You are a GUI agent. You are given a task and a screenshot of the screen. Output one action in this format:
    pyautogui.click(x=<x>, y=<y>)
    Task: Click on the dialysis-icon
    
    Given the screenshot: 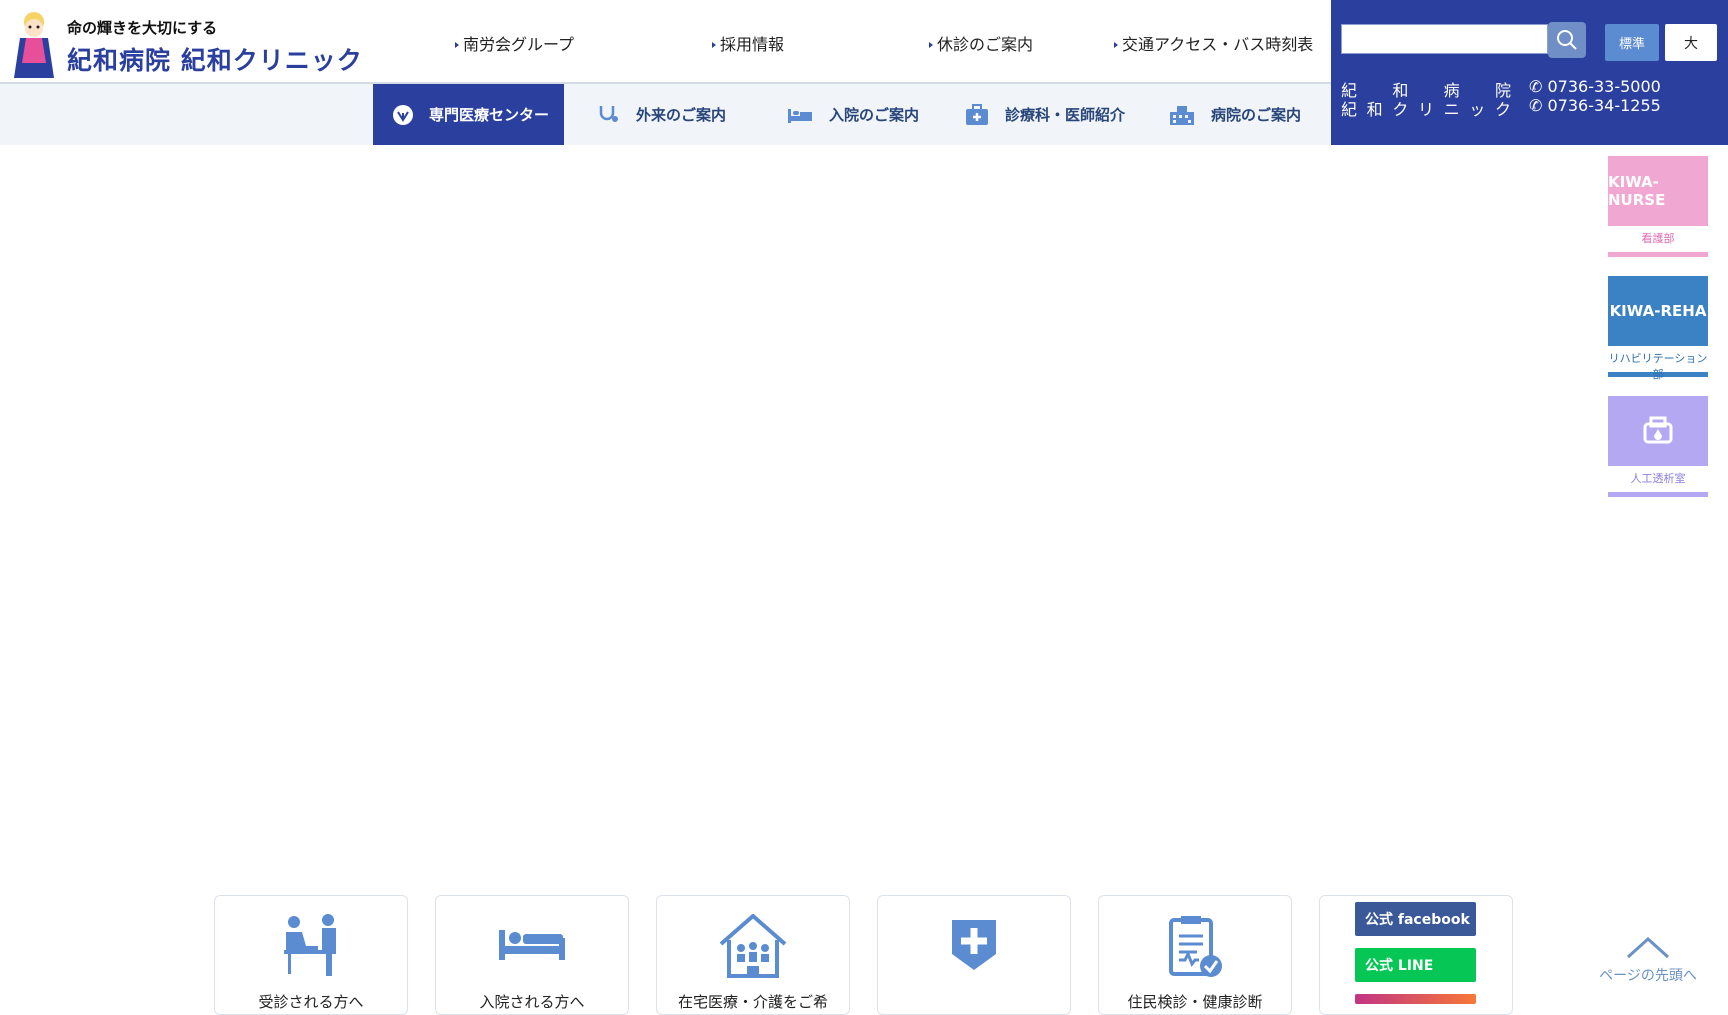 What is the action you would take?
    pyautogui.click(x=1658, y=430)
    